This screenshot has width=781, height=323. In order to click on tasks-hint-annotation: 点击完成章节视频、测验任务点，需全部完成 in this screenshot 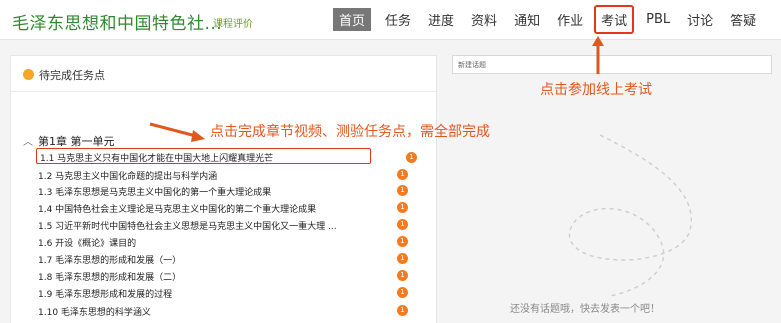, I will do `click(350, 132)`.